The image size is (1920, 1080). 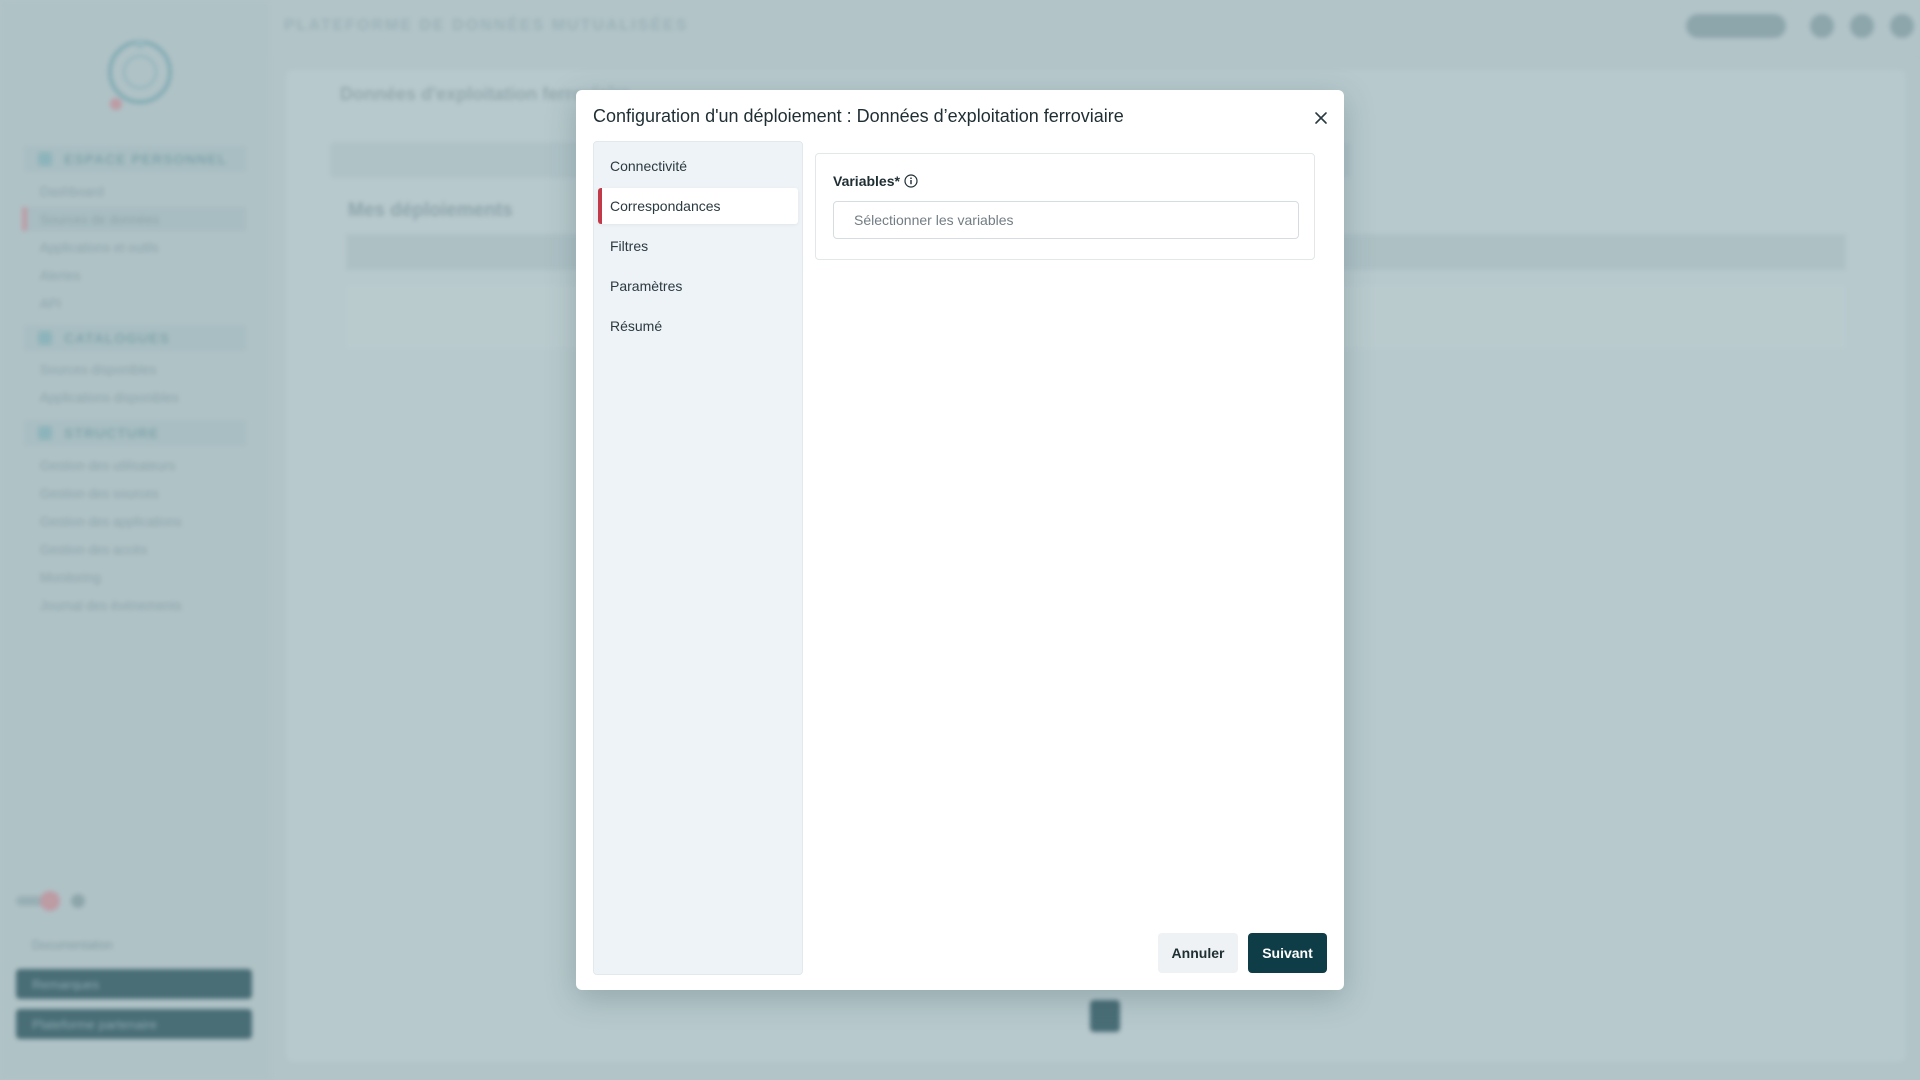 What do you see at coordinates (1287, 953) in the screenshot?
I see `next-button: Suivant` at bounding box center [1287, 953].